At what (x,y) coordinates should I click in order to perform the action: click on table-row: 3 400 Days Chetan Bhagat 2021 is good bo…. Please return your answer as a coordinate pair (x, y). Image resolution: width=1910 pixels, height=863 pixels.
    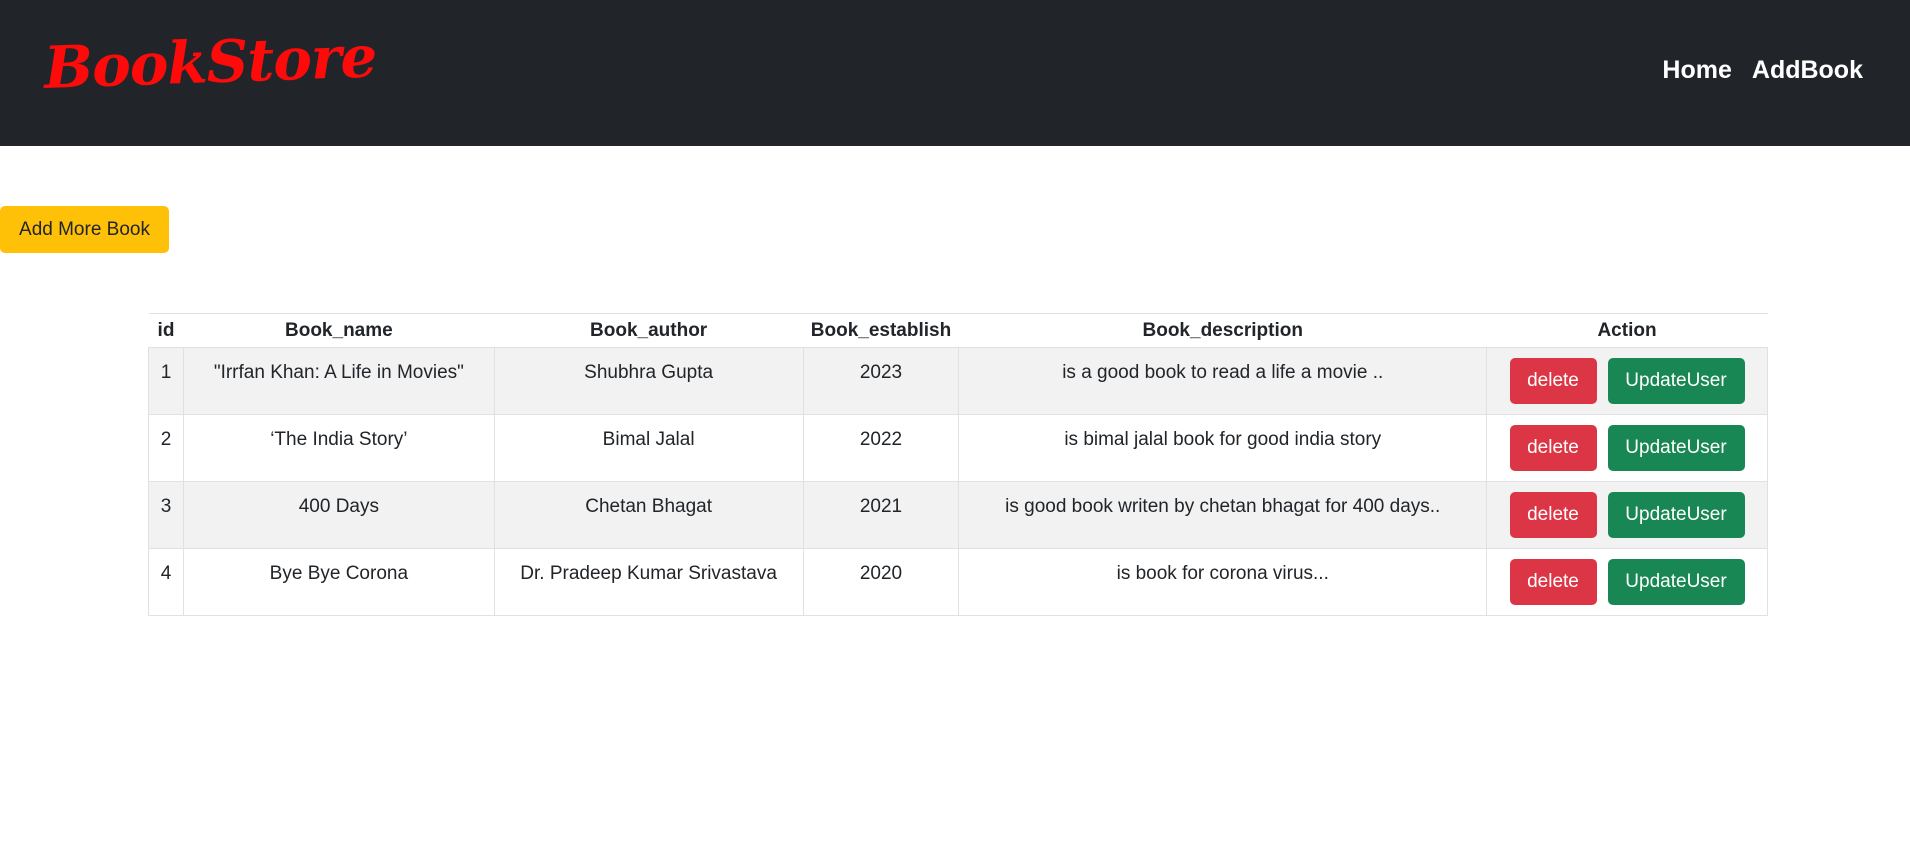
    Looking at the image, I should click on (958, 515).